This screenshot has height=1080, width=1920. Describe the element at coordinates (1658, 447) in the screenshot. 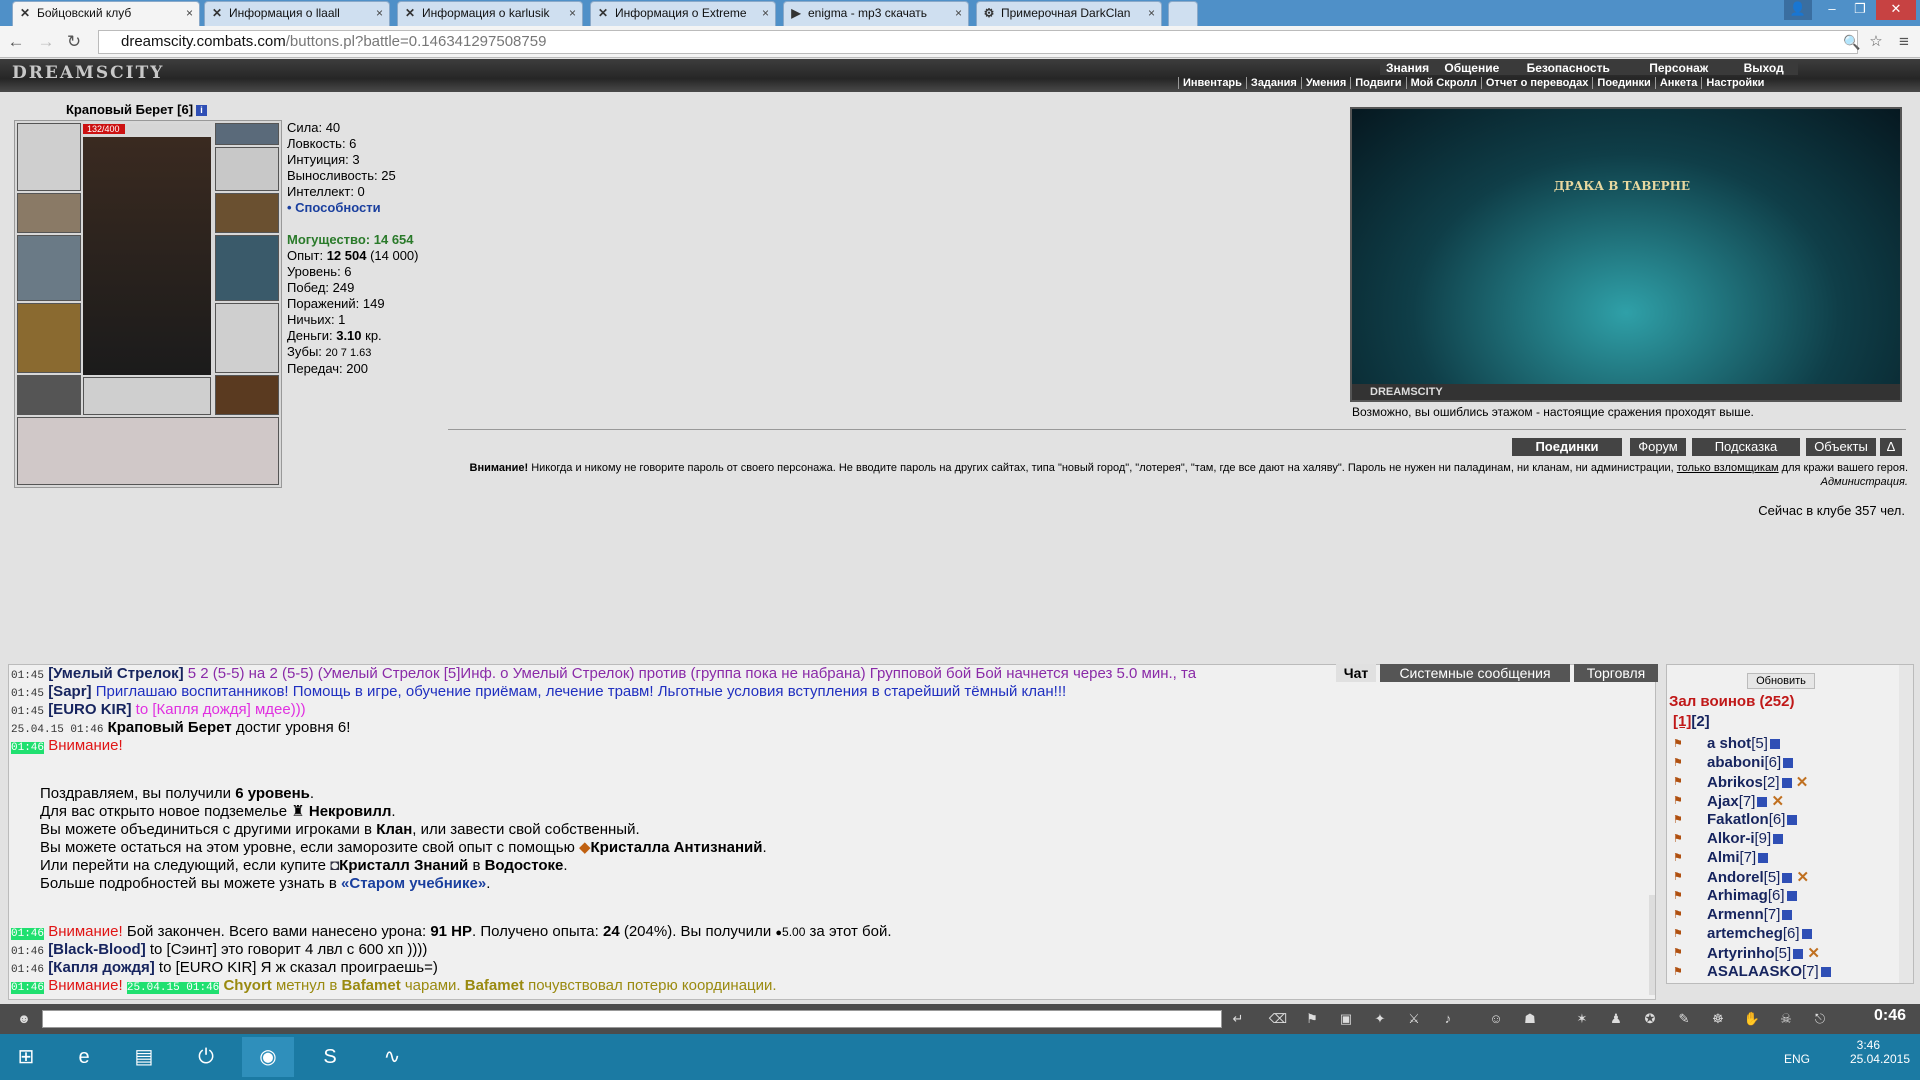

I see `forum-button: Форум` at that location.